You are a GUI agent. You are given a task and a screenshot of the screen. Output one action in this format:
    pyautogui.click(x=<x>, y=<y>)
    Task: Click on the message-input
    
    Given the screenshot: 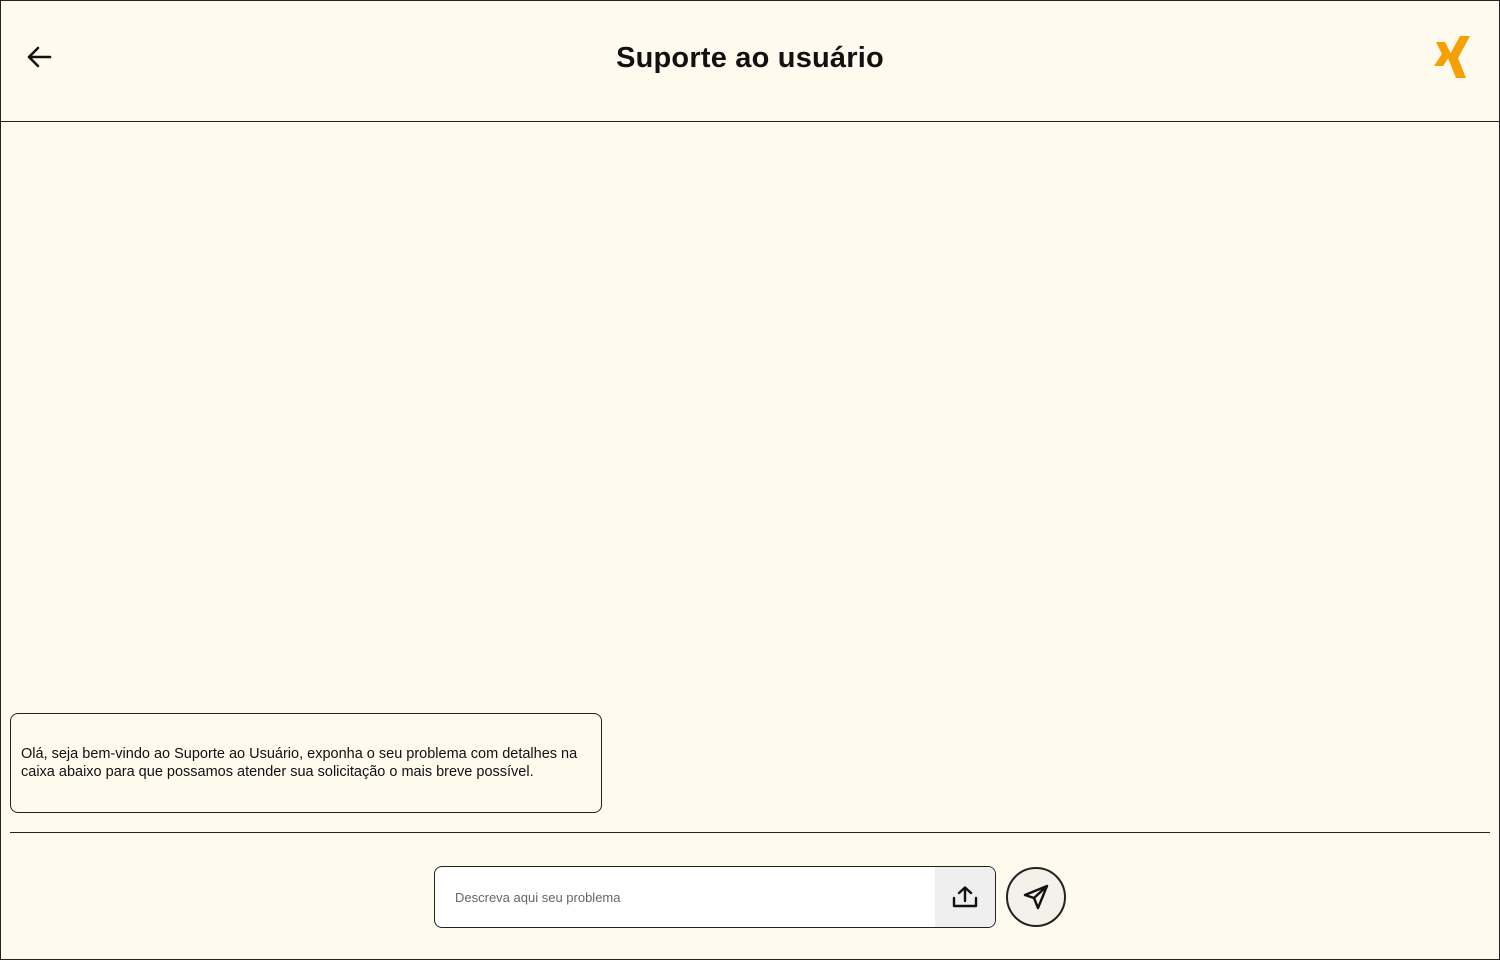 What is the action you would take?
    pyautogui.click(x=685, y=897)
    